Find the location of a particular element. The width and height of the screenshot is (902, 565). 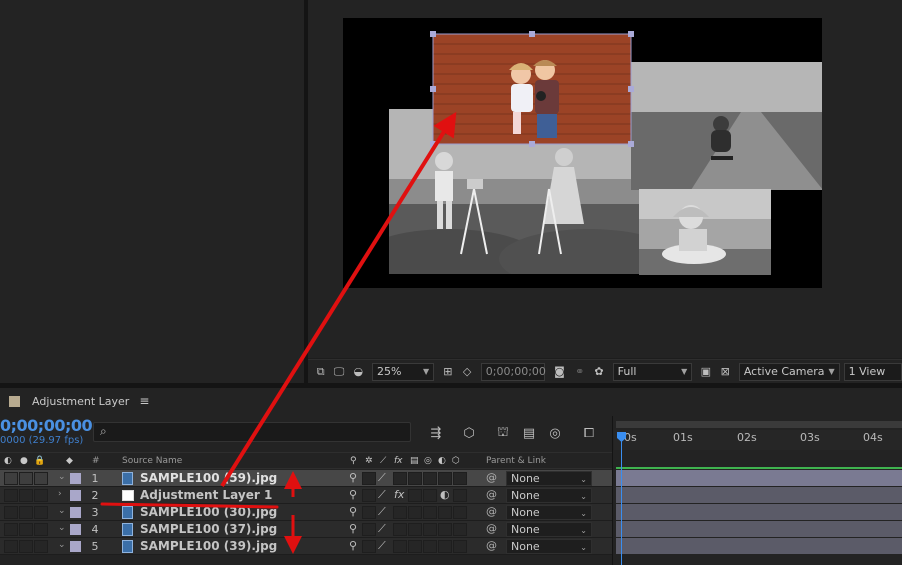

composition-flowchart-icon: ⇶ is located at coordinates (436, 433).